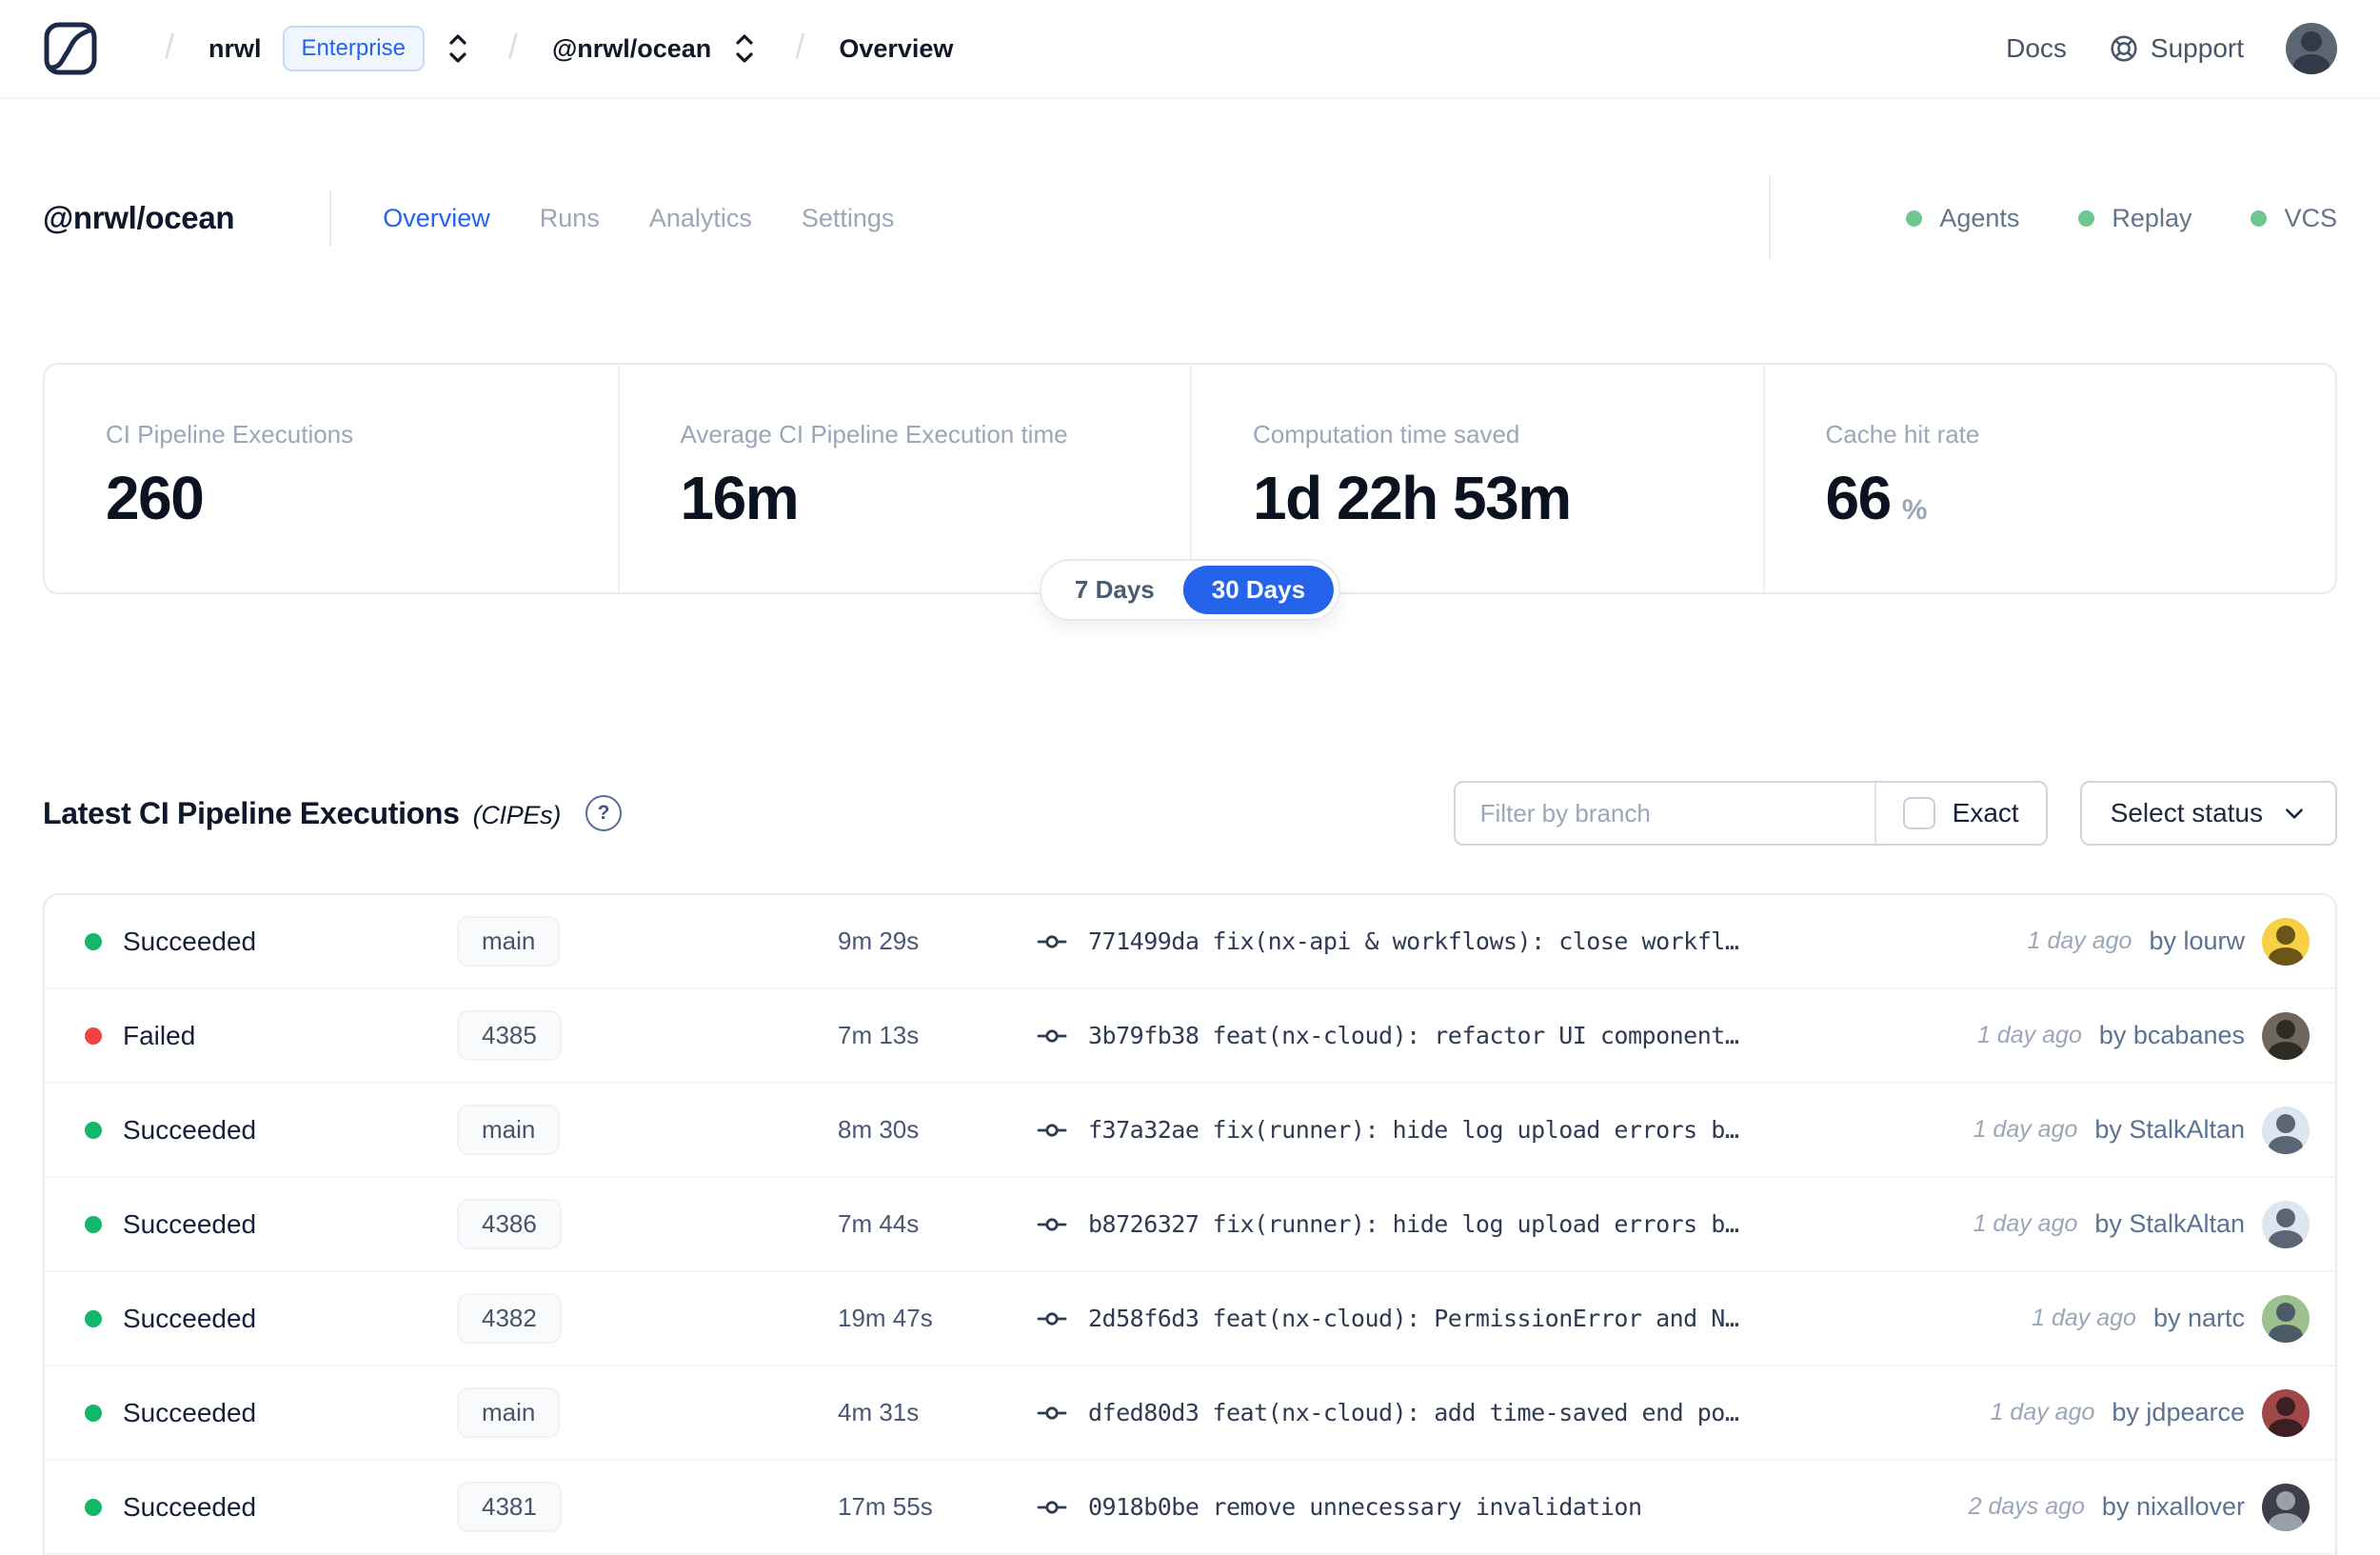  What do you see at coordinates (1144, 1224) in the screenshot?
I see `commit-hash: b8726327` at bounding box center [1144, 1224].